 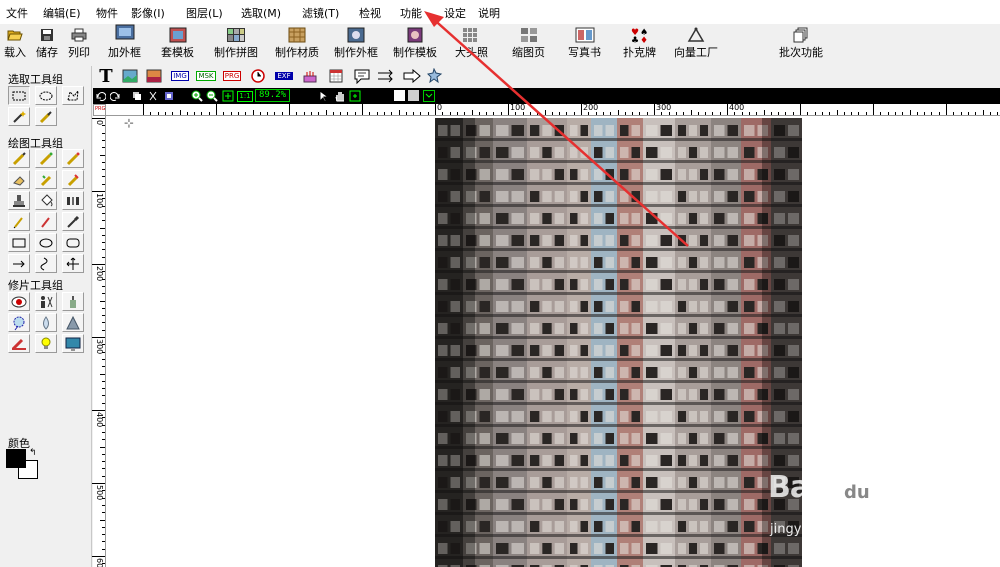 I want to click on cake-button, so click(x=310, y=76).